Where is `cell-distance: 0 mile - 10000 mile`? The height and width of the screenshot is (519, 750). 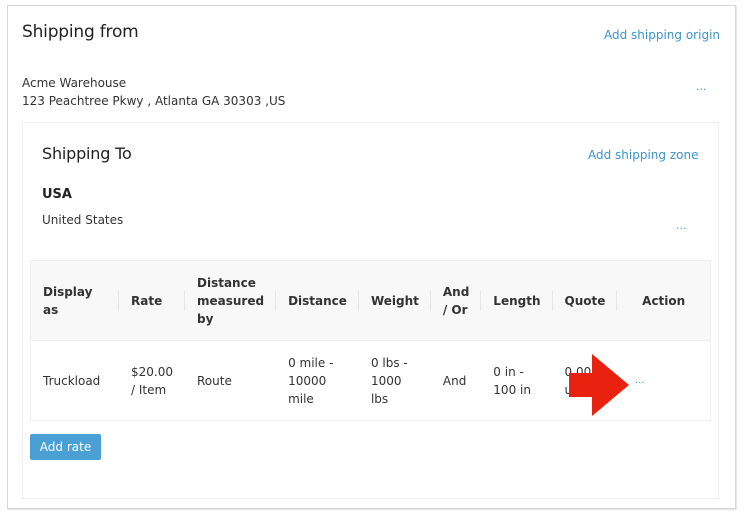 cell-distance: 0 mile - 10000 mile is located at coordinates (311, 380).